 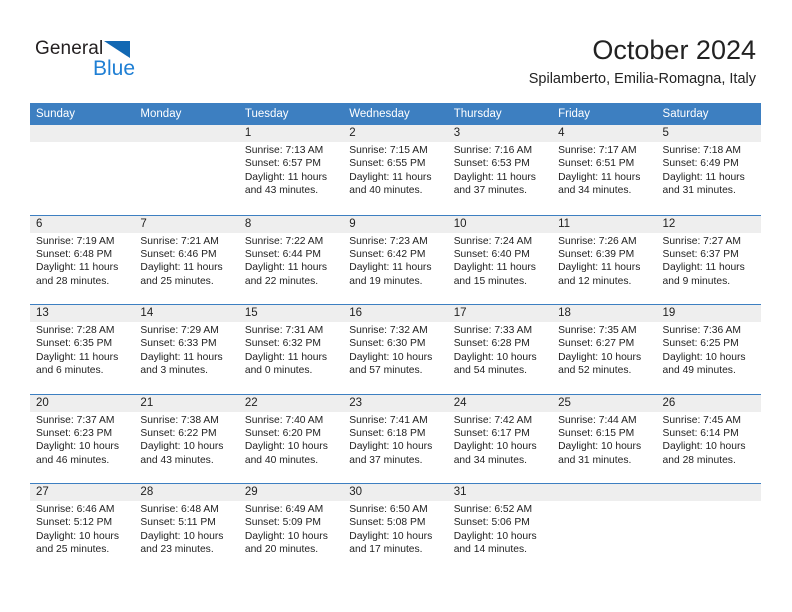 What do you see at coordinates (95, 61) in the screenshot?
I see `general-blue-logo: General Blue` at bounding box center [95, 61].